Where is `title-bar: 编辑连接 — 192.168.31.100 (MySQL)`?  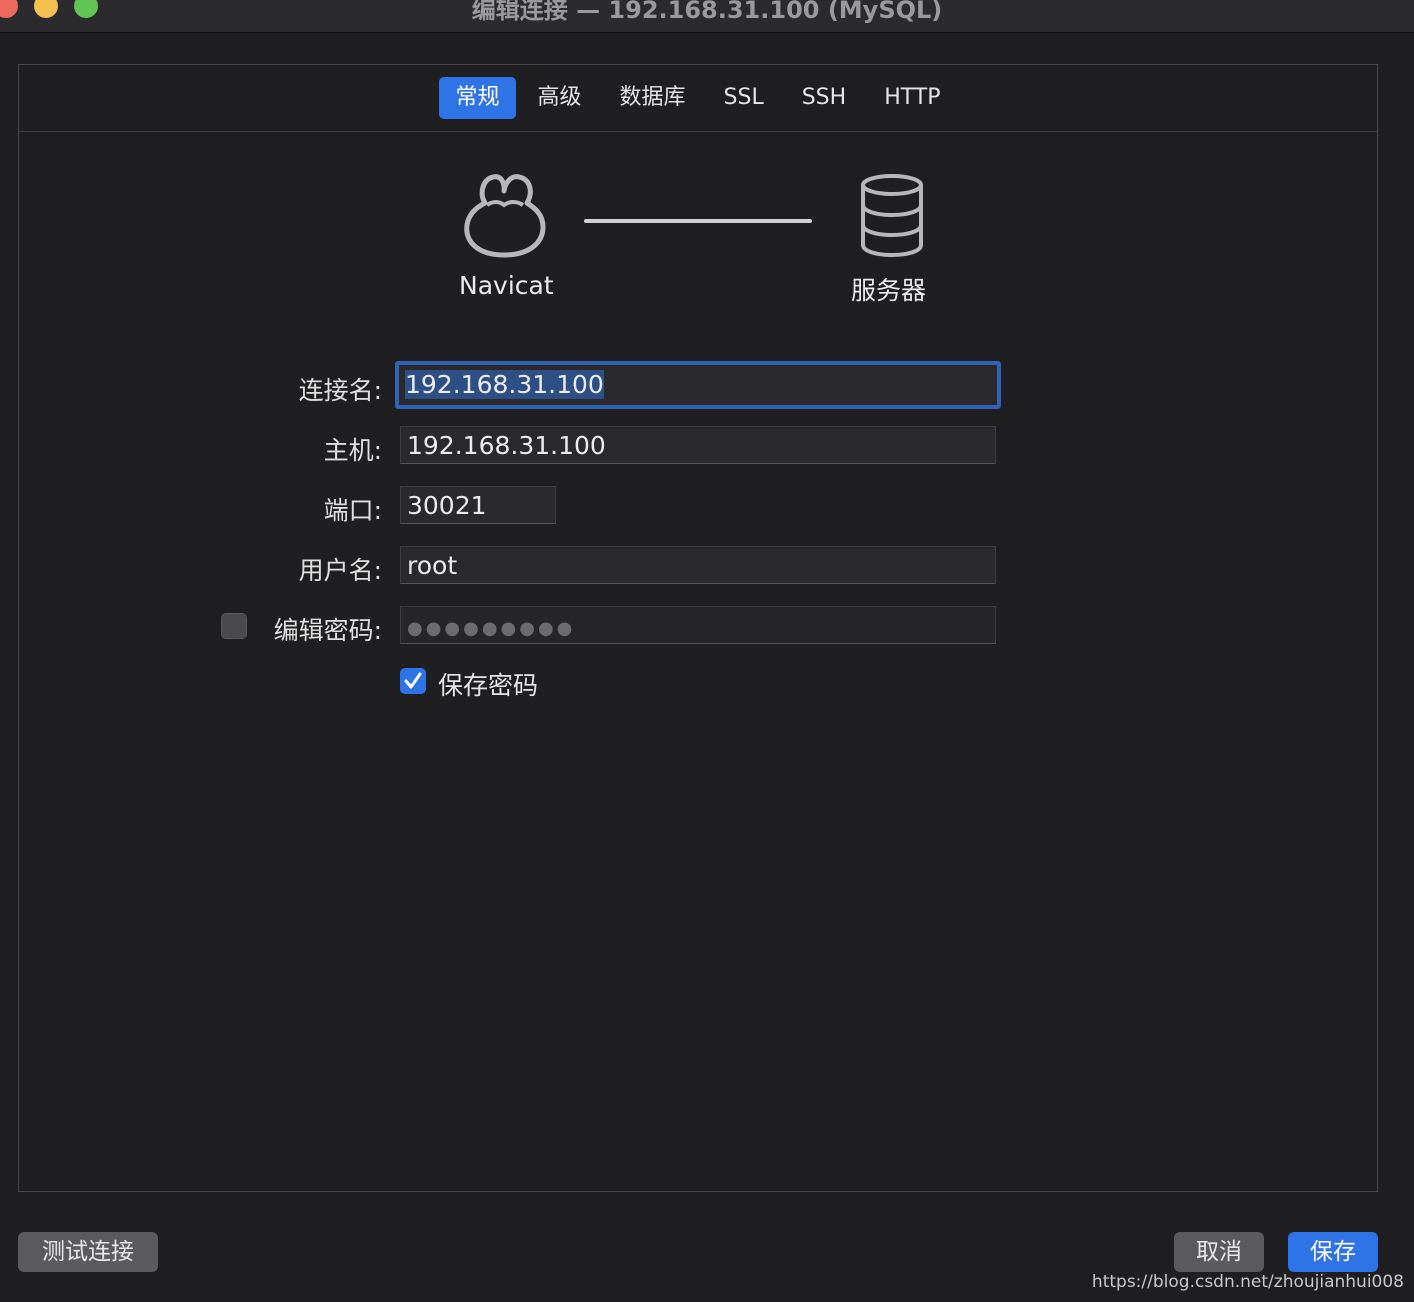 title-bar: 编辑连接 — 192.168.31.100 (MySQL) is located at coordinates (707, 16).